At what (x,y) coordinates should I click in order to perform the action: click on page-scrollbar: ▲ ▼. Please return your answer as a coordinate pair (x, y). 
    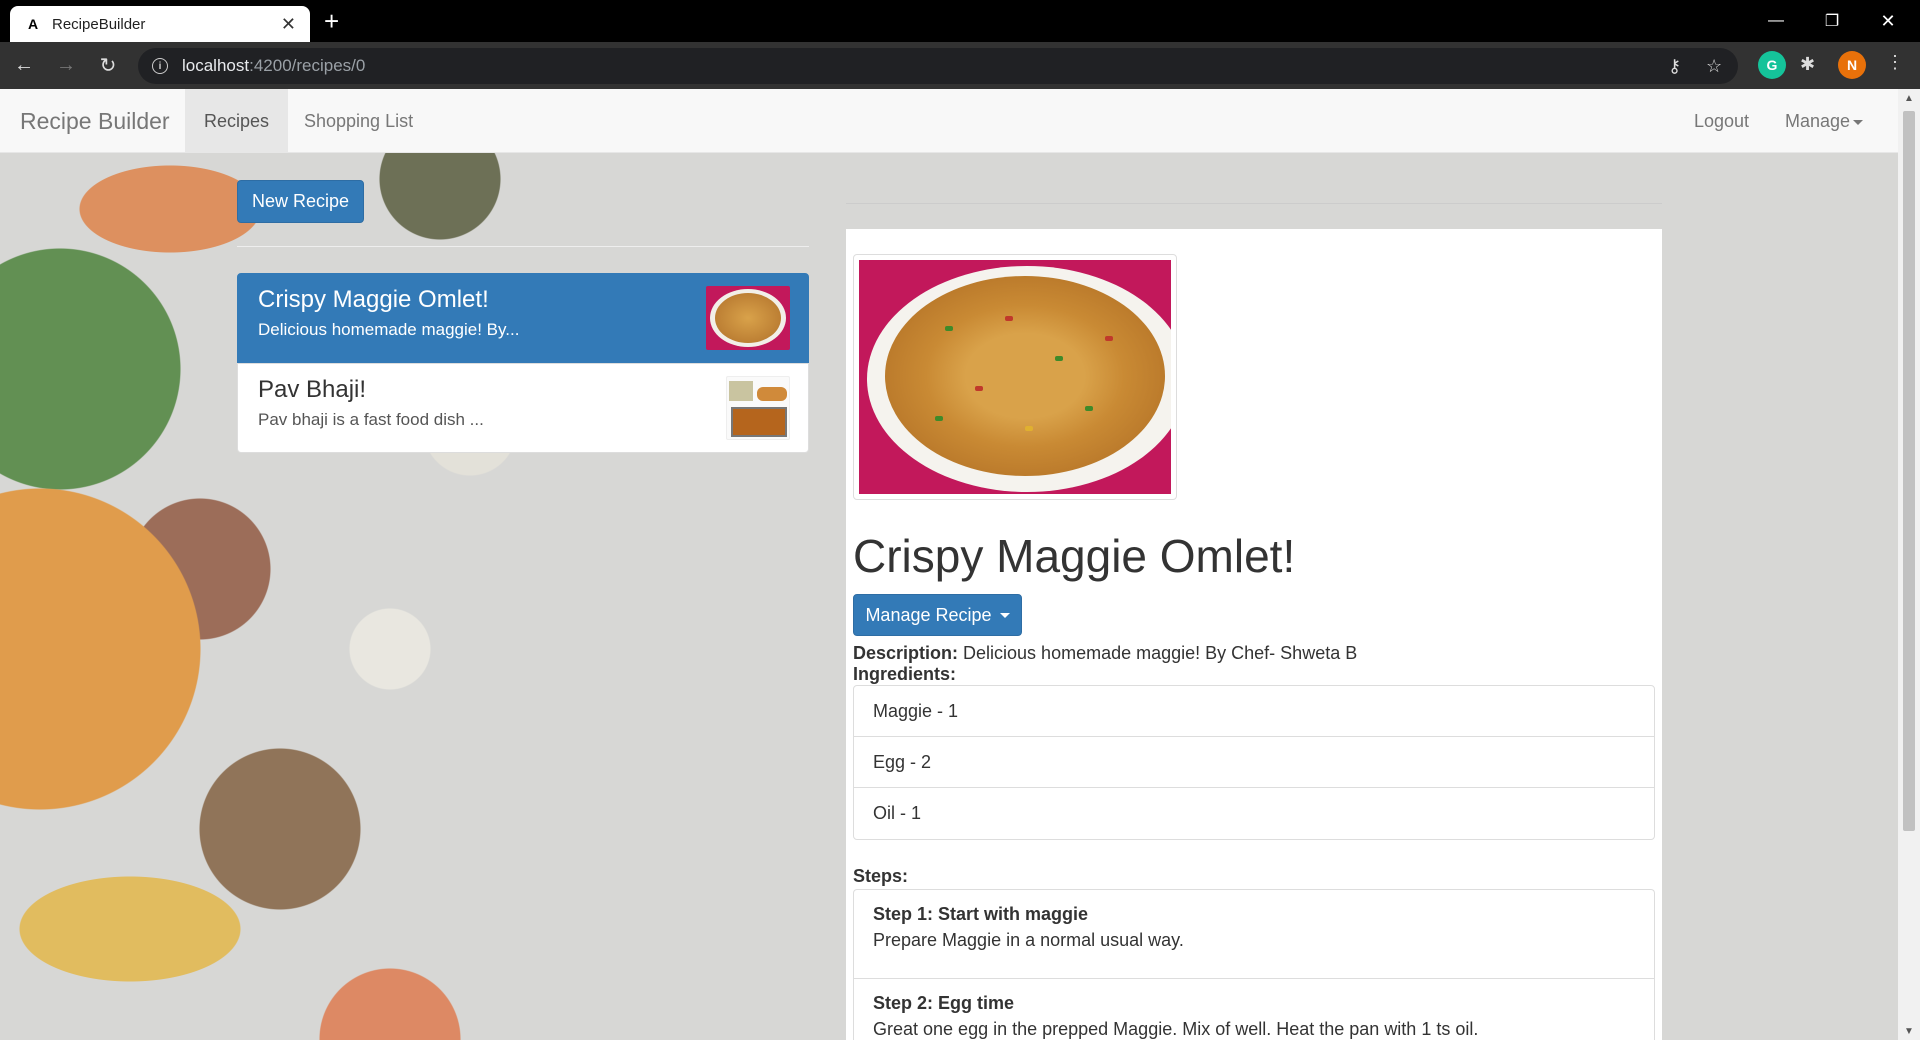
    Looking at the image, I should click on (1909, 564).